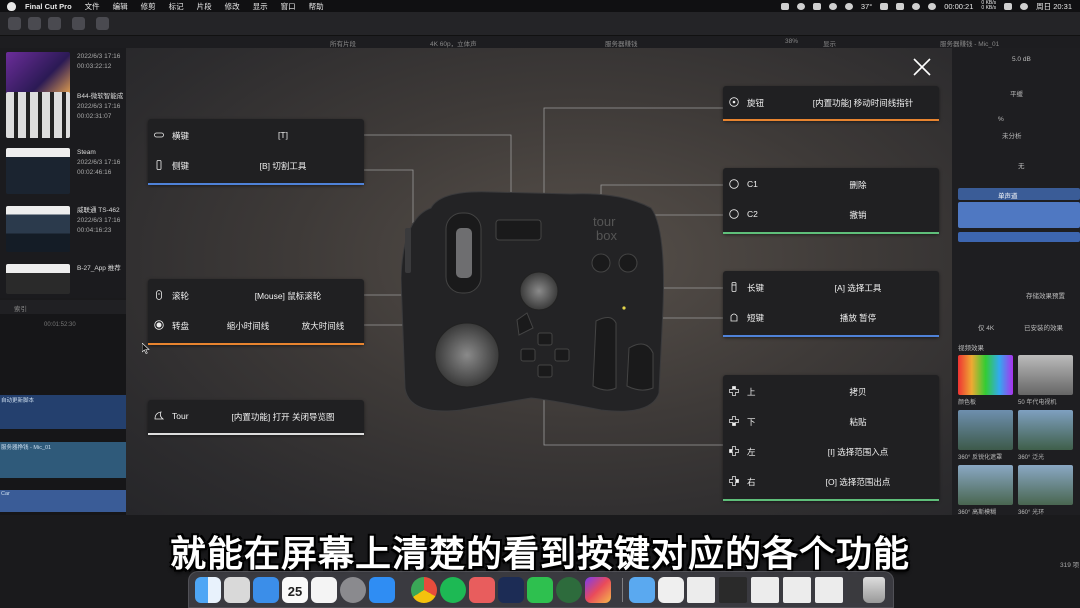 The width and height of the screenshot is (1080, 608). Describe the element at coordinates (539, 291) in the screenshot. I see `knob` at that location.